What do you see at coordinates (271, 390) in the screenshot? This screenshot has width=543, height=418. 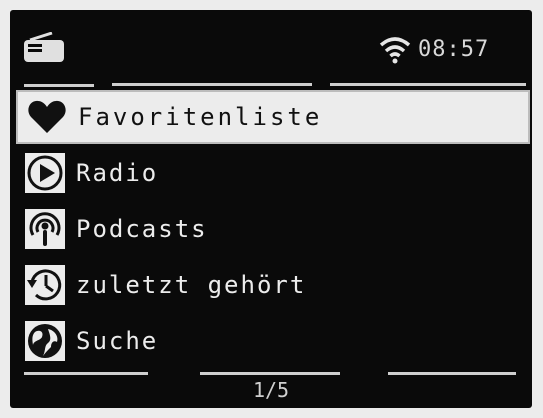 I see `page-indicator: 1/5` at bounding box center [271, 390].